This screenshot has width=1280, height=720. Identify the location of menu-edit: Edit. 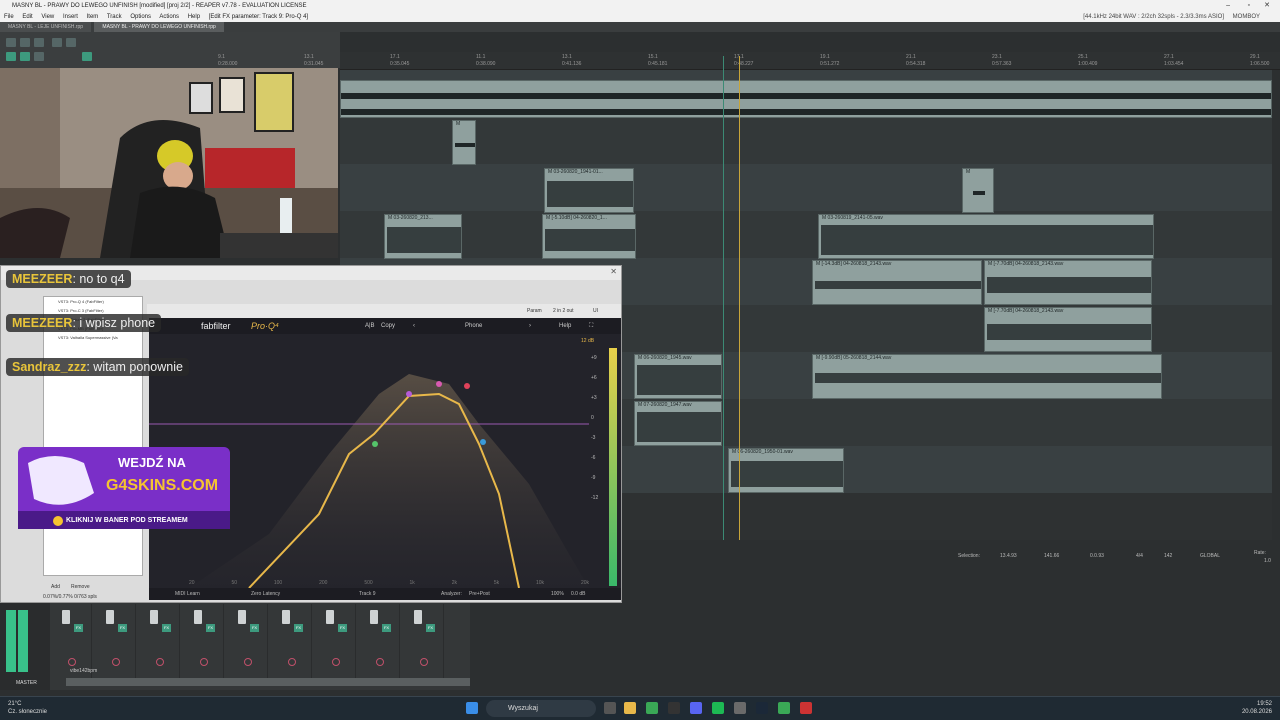
(27, 17).